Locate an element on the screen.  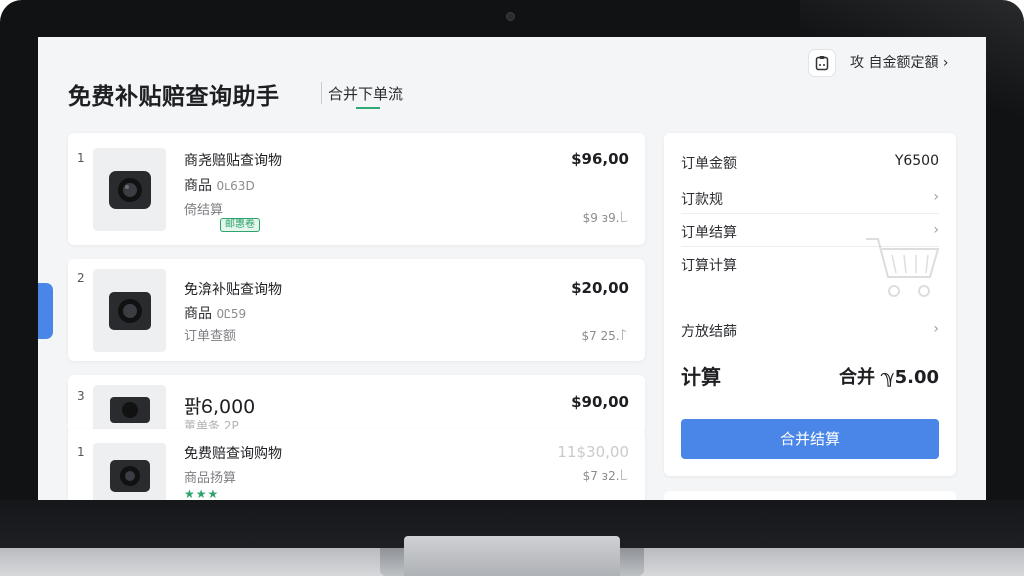
order-amount-label: 订单金额 is located at coordinates (709, 164).